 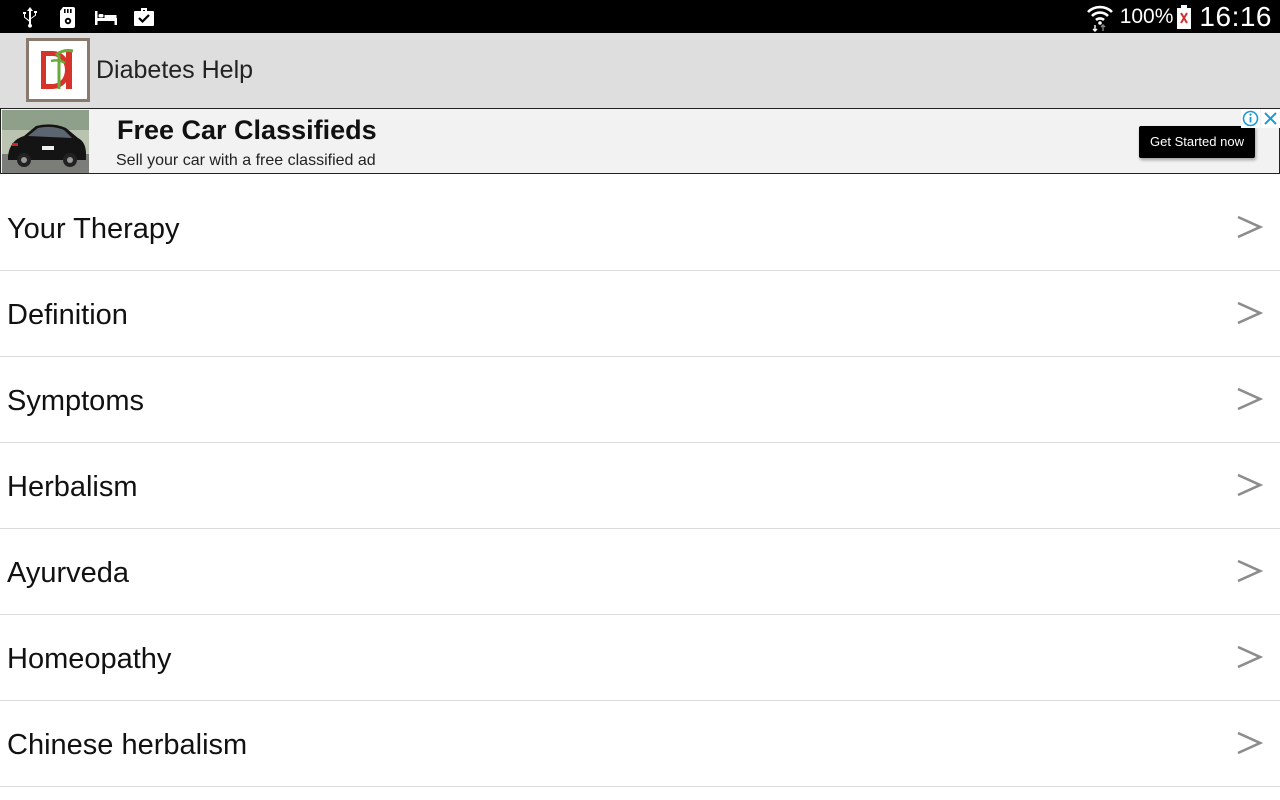 I want to click on diabetes-help-logo-icon, so click(x=58, y=70).